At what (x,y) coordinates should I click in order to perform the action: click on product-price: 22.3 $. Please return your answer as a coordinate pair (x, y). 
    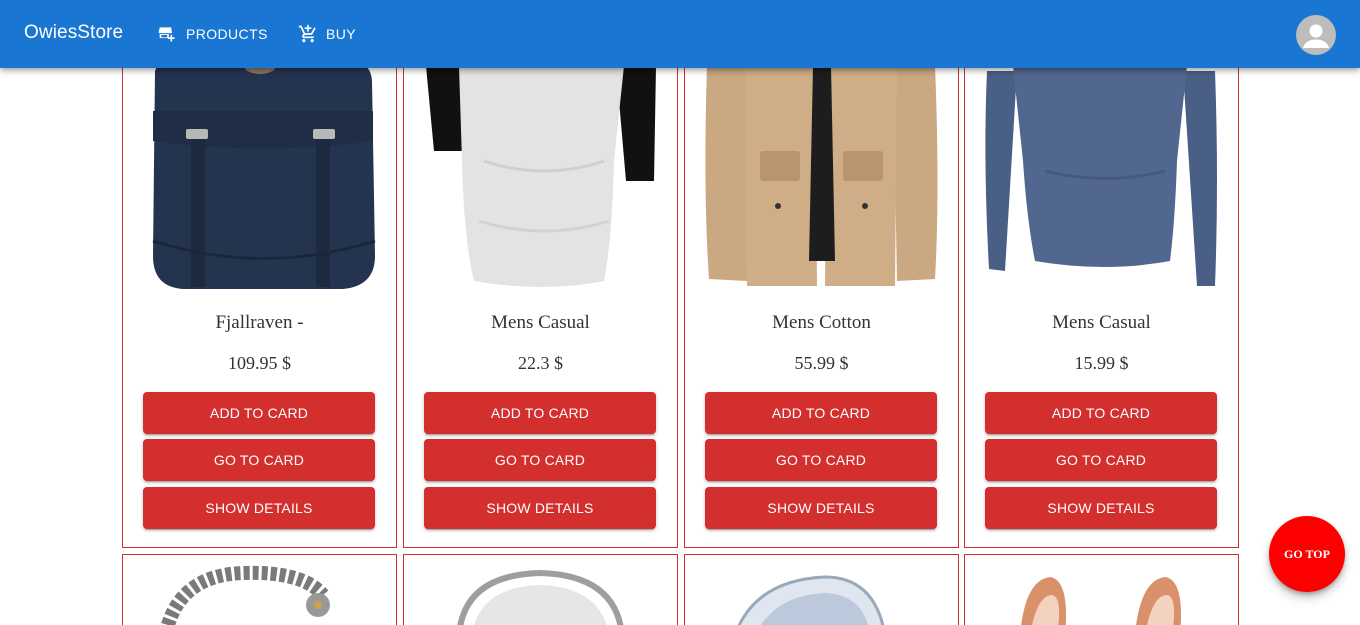
    Looking at the image, I should click on (540, 363).